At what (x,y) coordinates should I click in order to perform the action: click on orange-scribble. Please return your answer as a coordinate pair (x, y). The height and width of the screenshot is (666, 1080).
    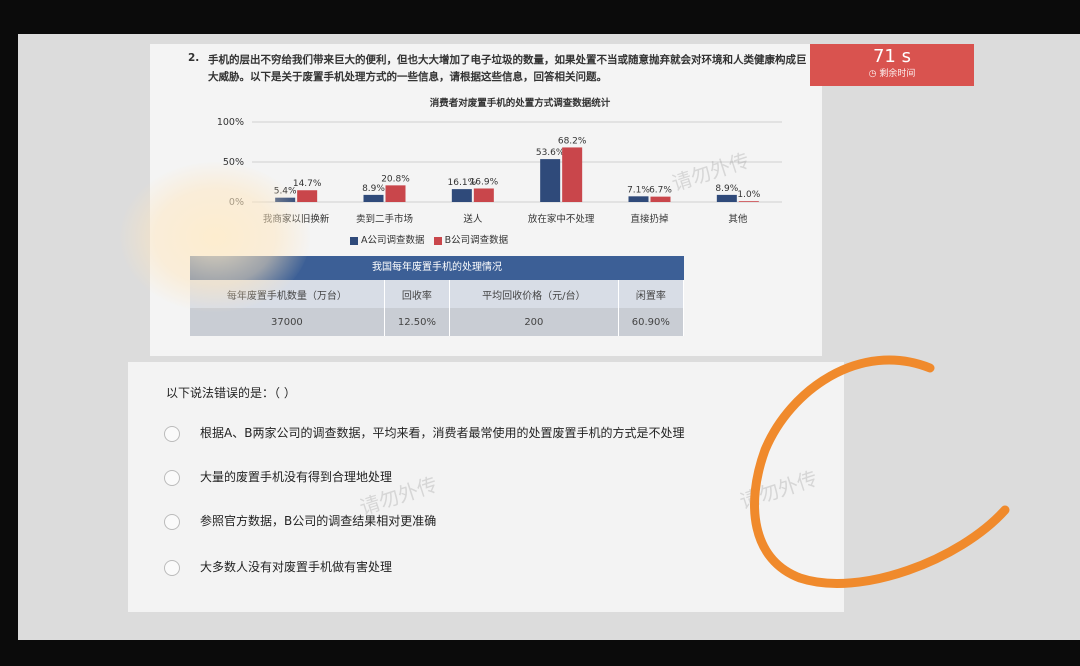
    Looking at the image, I should click on (880, 471).